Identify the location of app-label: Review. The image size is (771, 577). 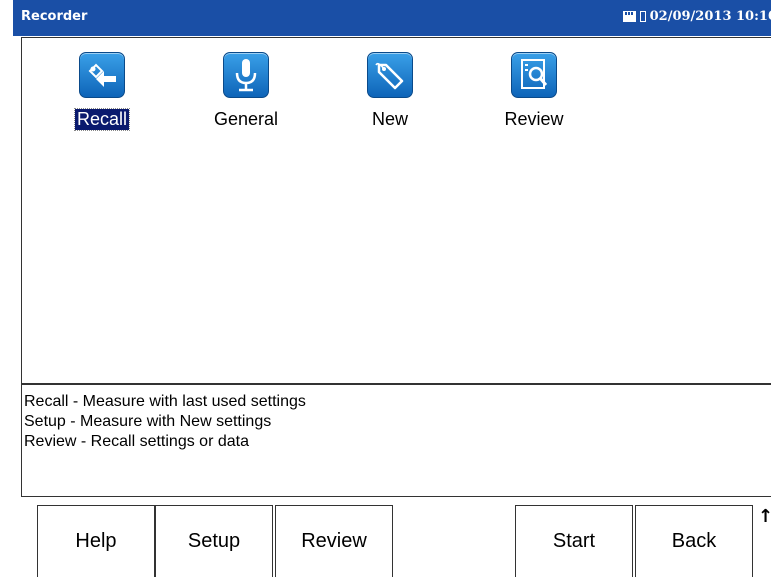
(534, 119).